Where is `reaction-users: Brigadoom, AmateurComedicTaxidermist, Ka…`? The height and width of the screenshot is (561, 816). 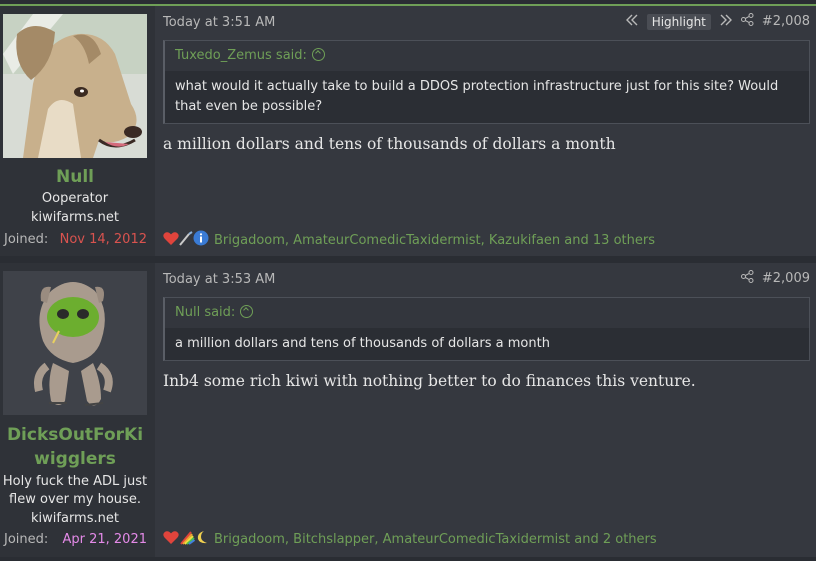 reaction-users: Brigadoom, AmateurComedicTaxidermist, Ka… is located at coordinates (434, 240).